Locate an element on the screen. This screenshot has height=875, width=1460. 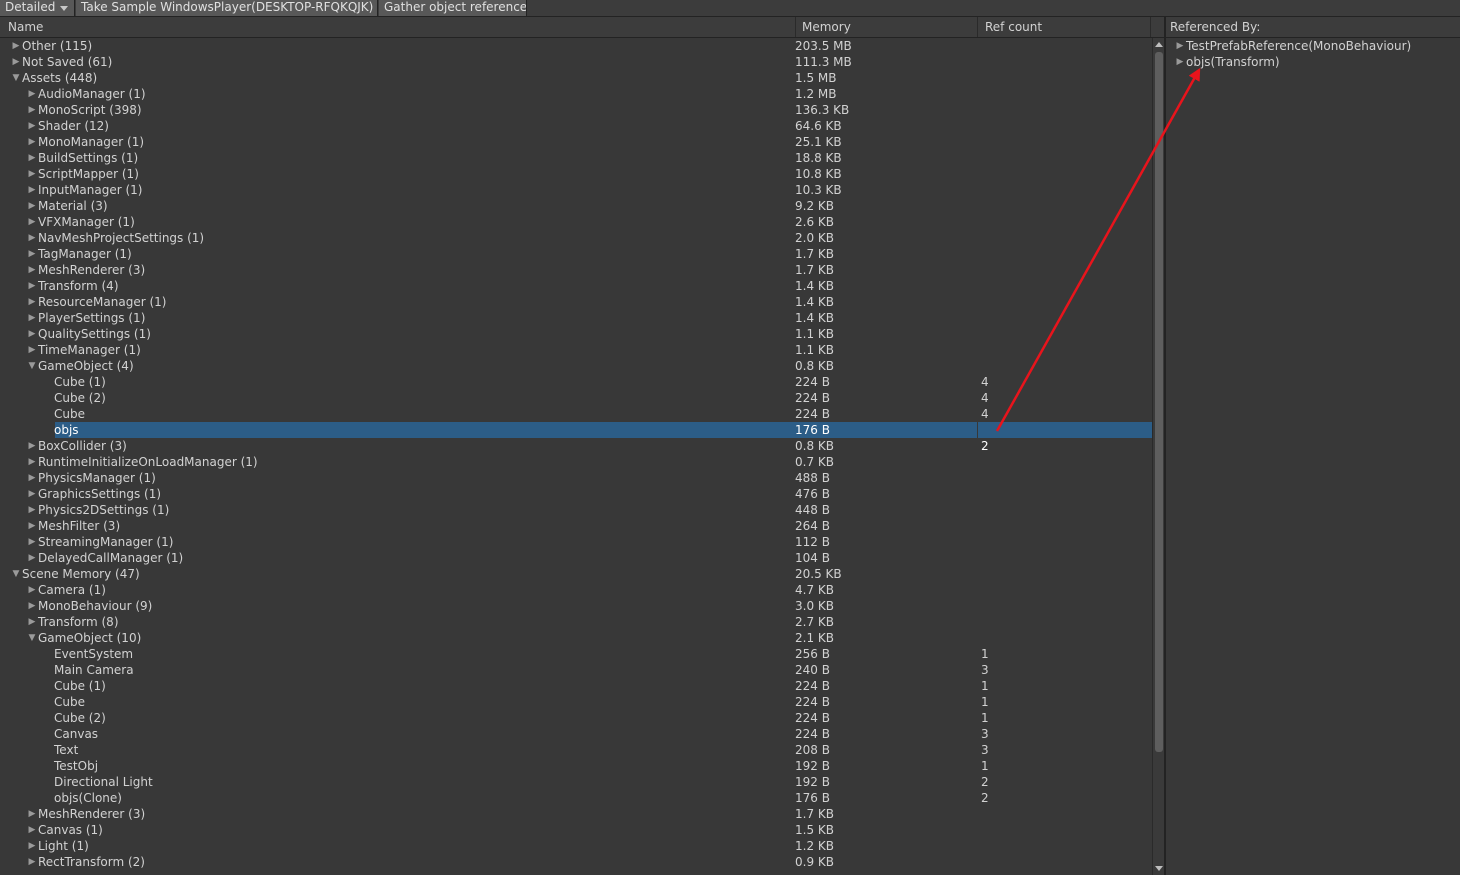
table-row: ▼ GameObject (4) 0.8 KB is located at coordinates (576, 366).